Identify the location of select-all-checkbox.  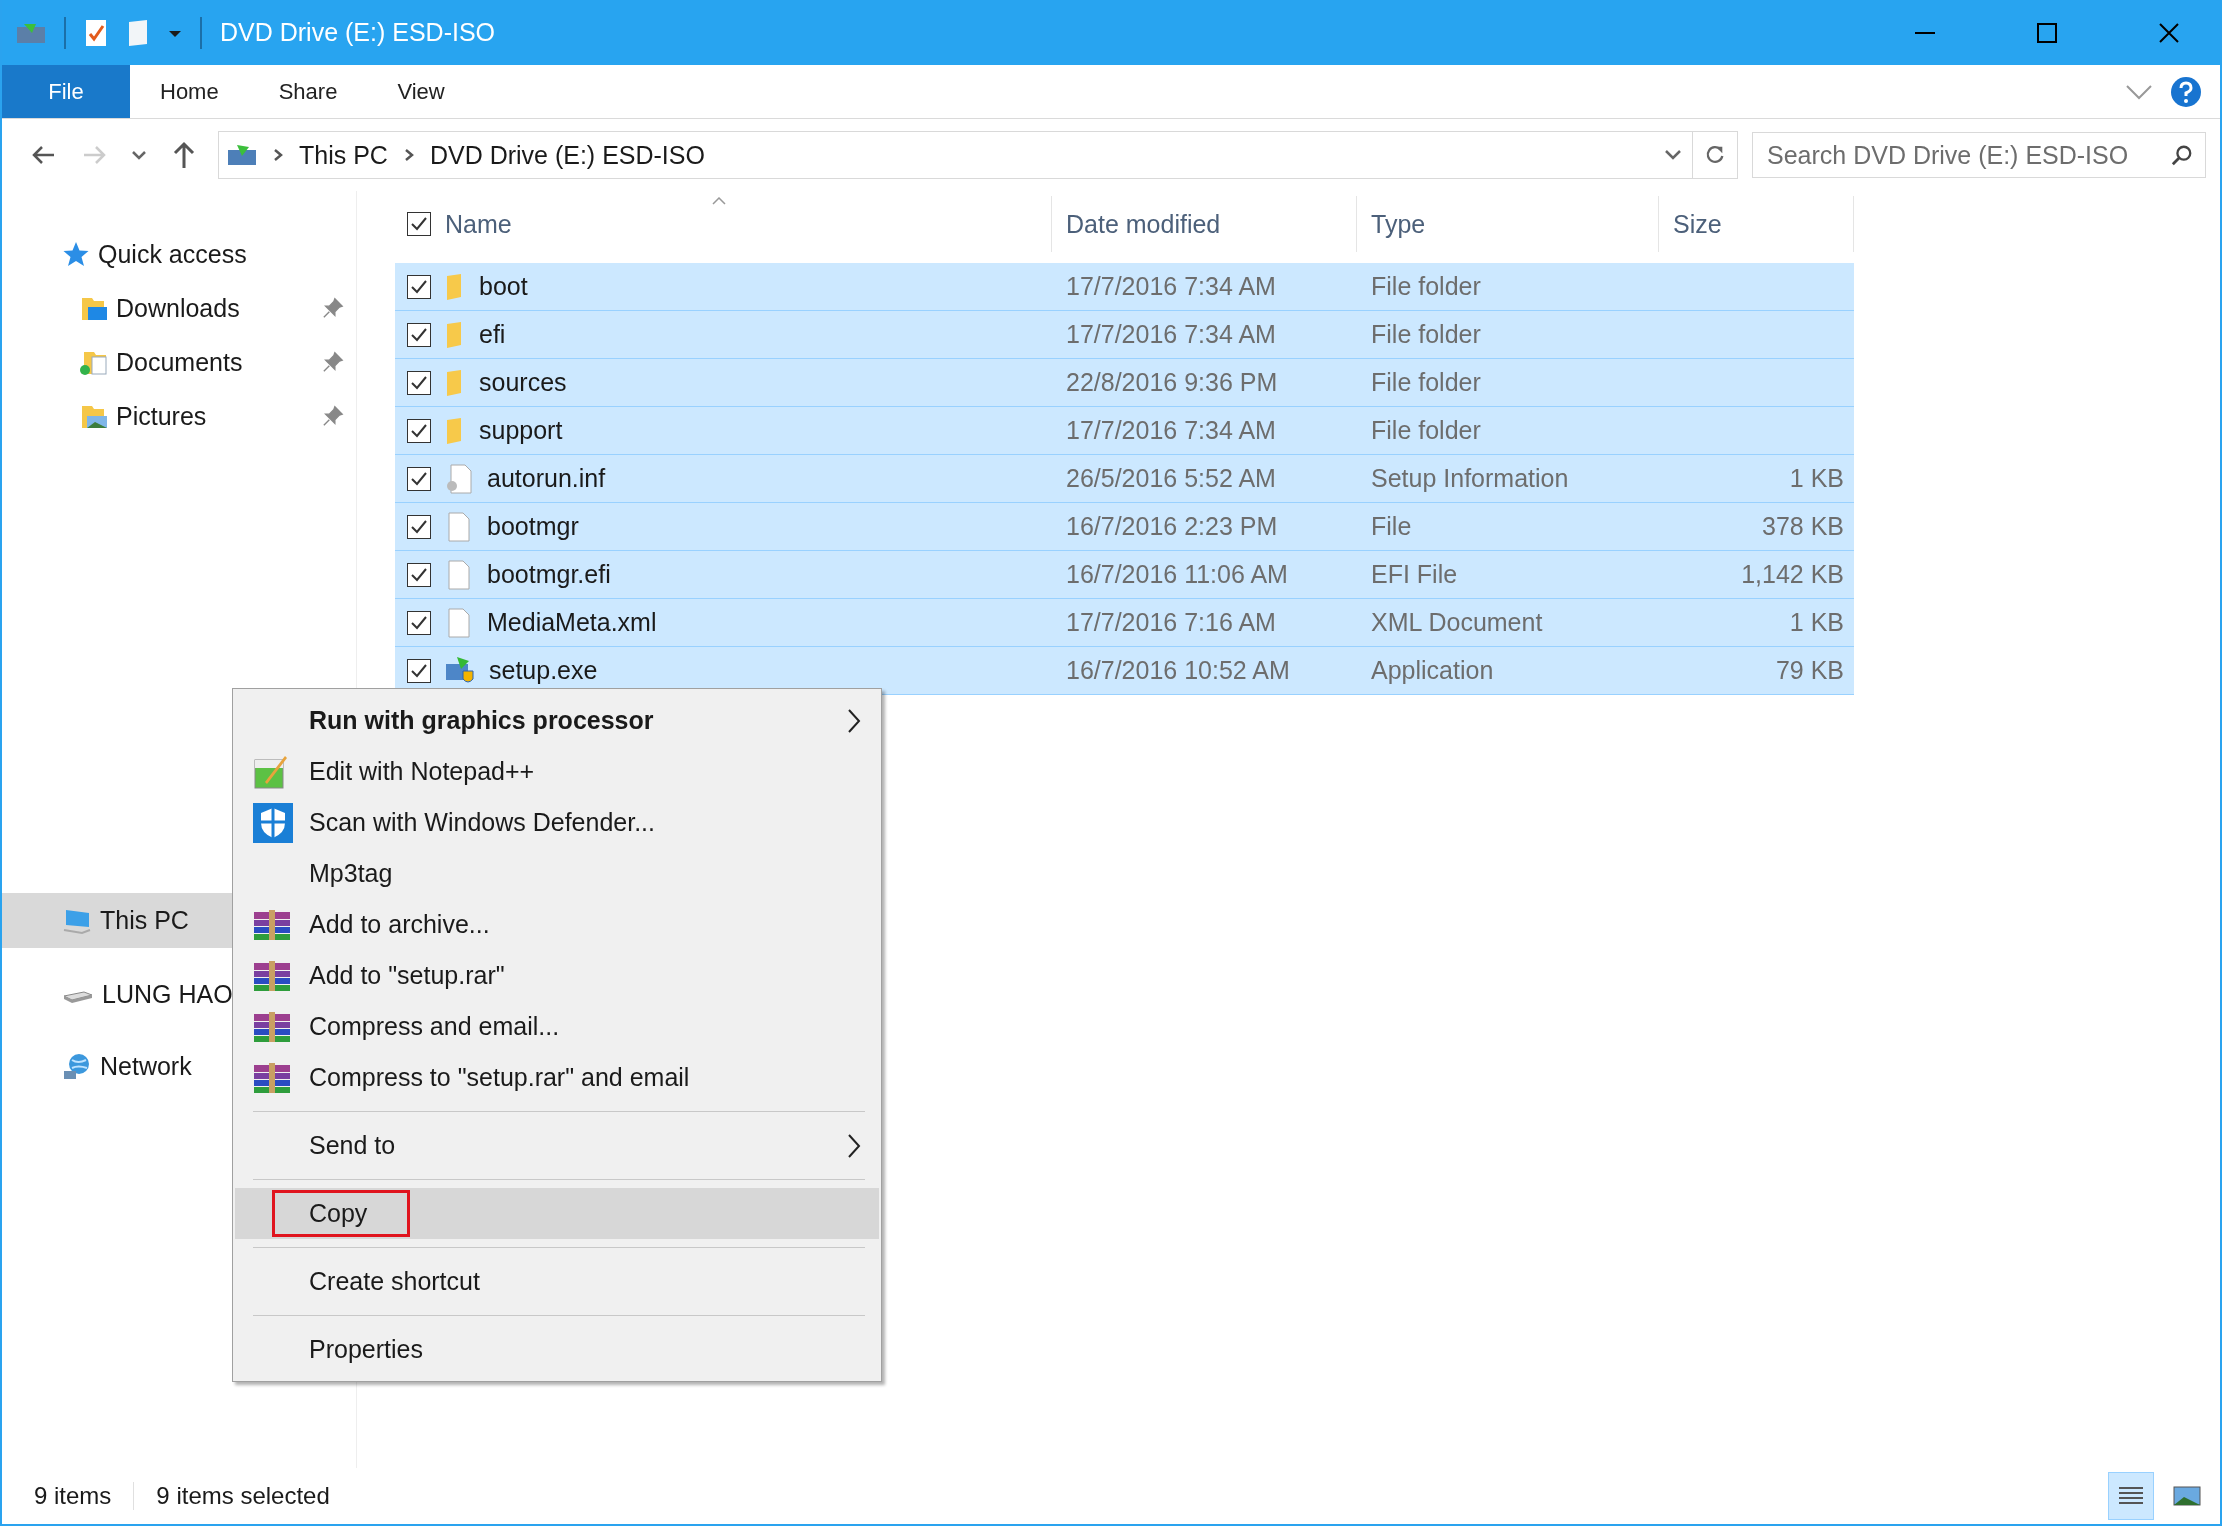
(419, 224).